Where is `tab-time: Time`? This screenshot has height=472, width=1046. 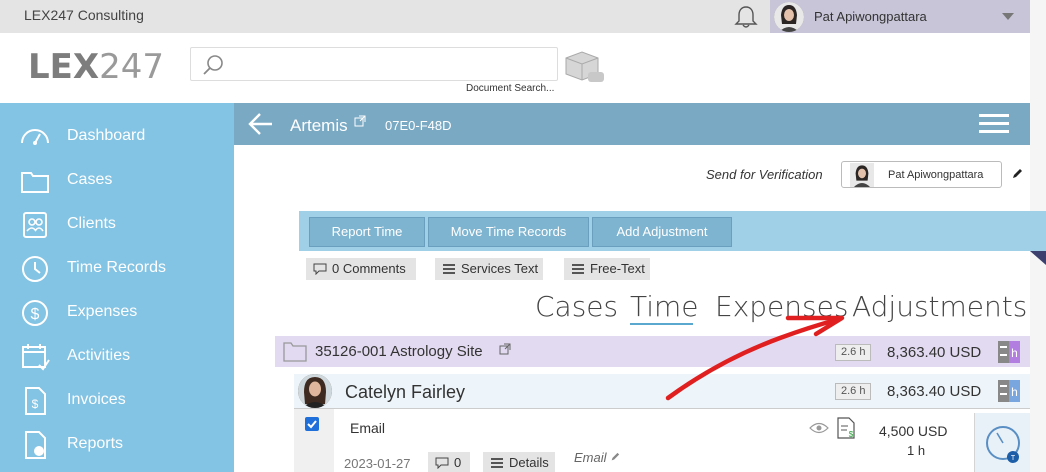
tab-time: Time is located at coordinates (664, 306).